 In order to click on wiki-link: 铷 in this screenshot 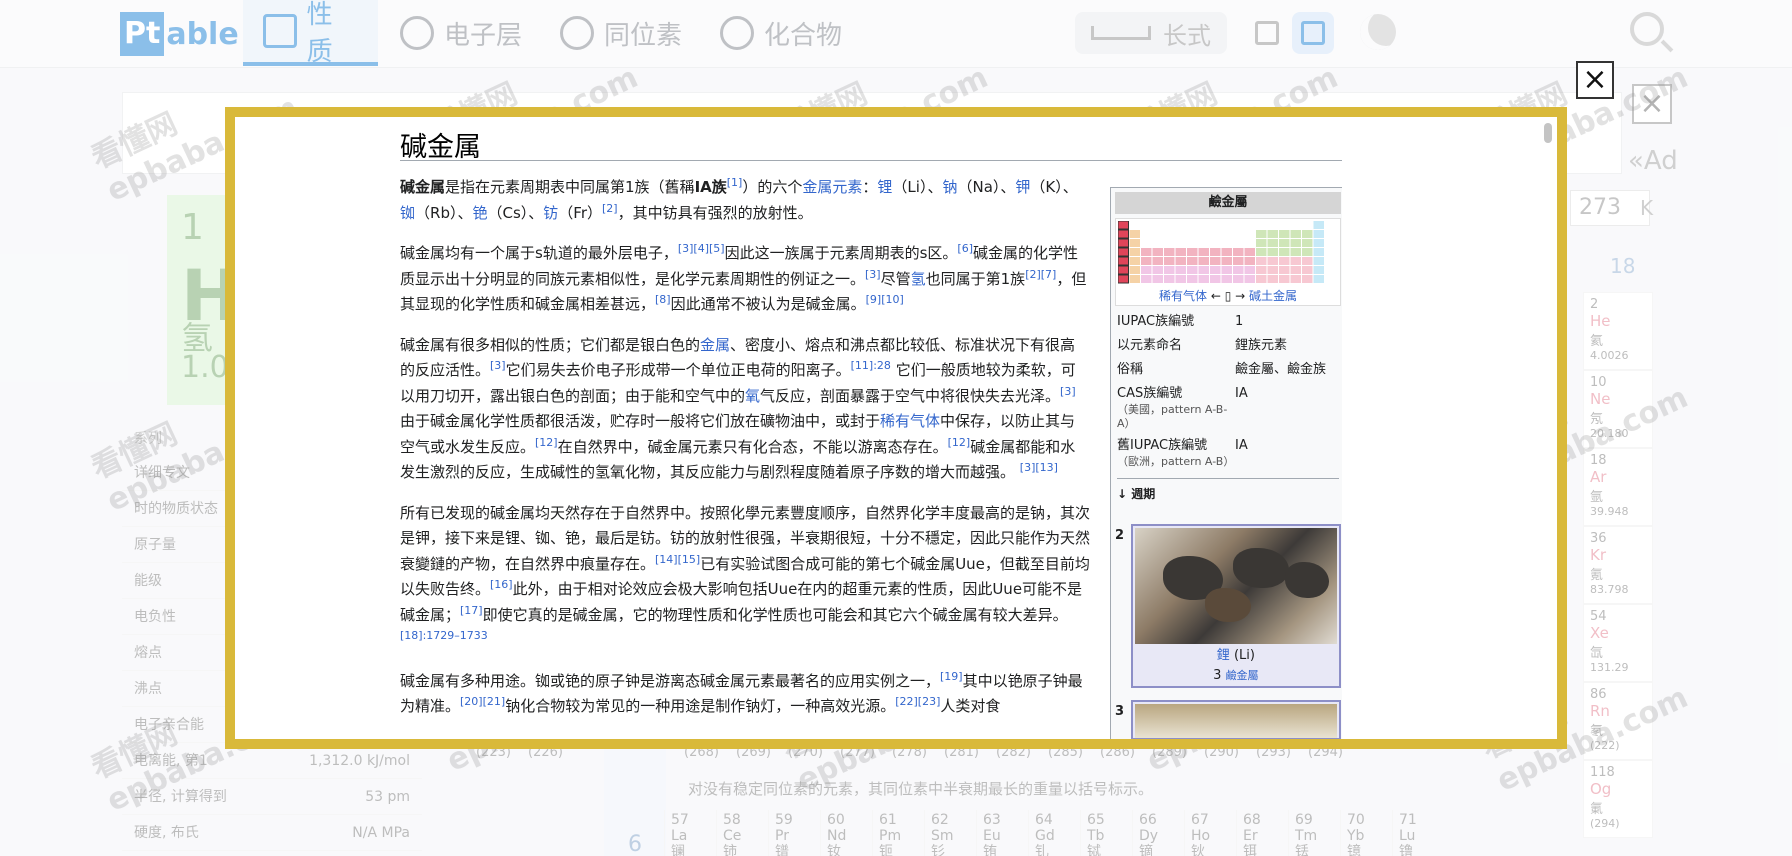, I will do `click(407, 213)`.